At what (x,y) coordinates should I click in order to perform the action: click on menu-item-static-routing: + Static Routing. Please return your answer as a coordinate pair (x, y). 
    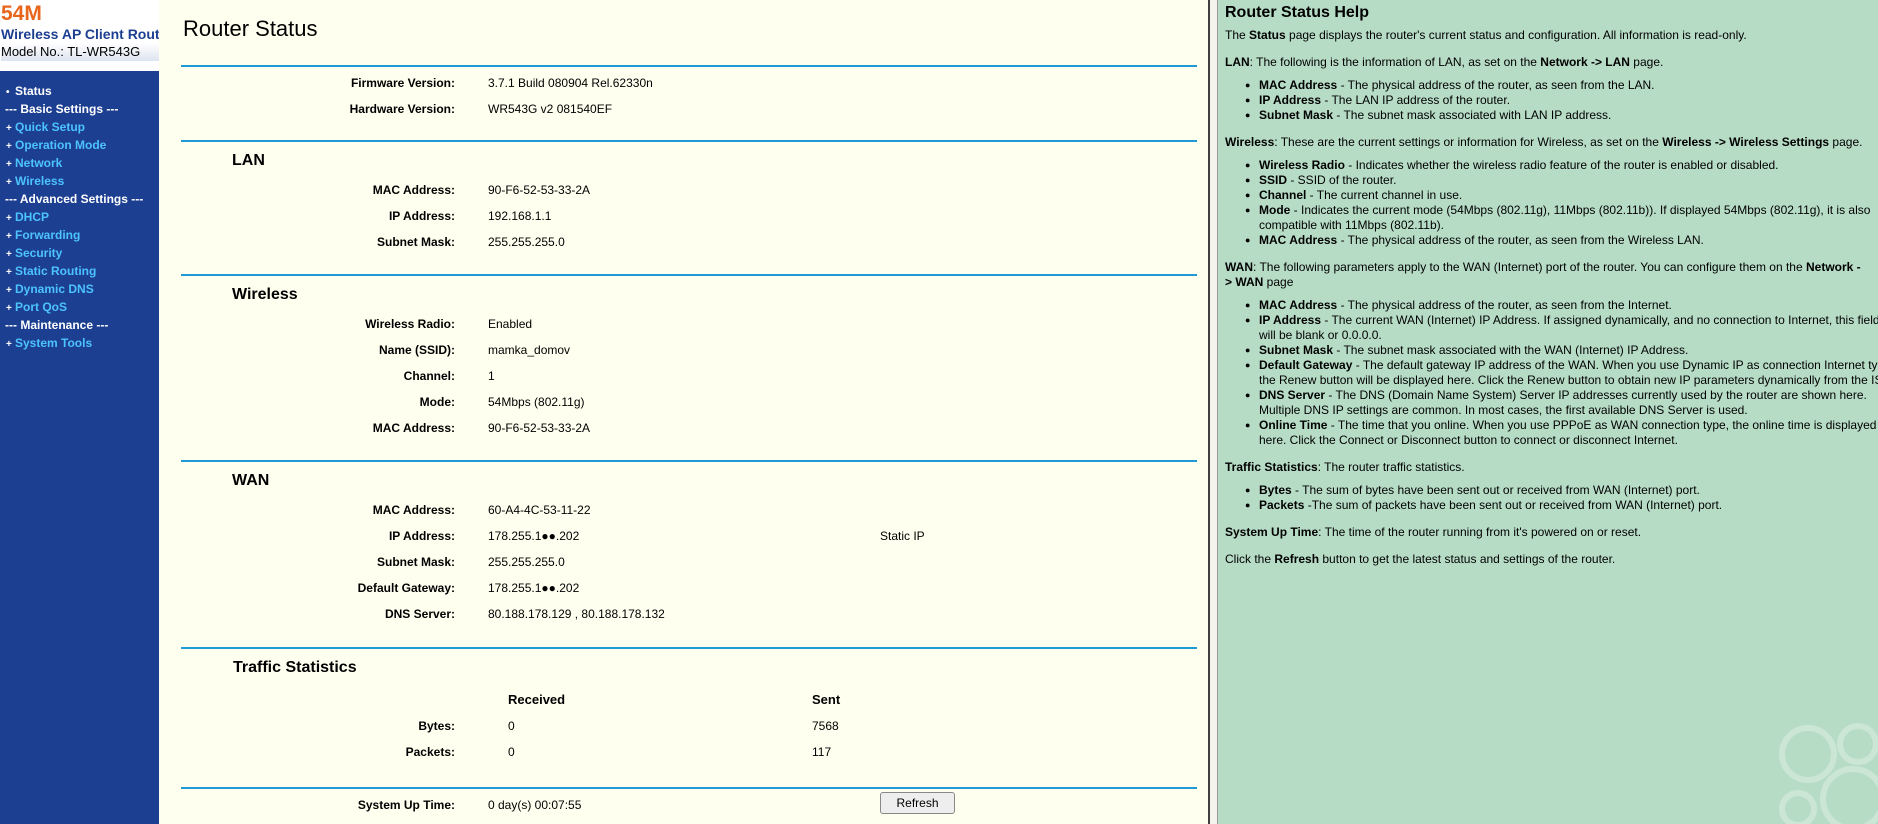
    Looking at the image, I should click on (79, 271).